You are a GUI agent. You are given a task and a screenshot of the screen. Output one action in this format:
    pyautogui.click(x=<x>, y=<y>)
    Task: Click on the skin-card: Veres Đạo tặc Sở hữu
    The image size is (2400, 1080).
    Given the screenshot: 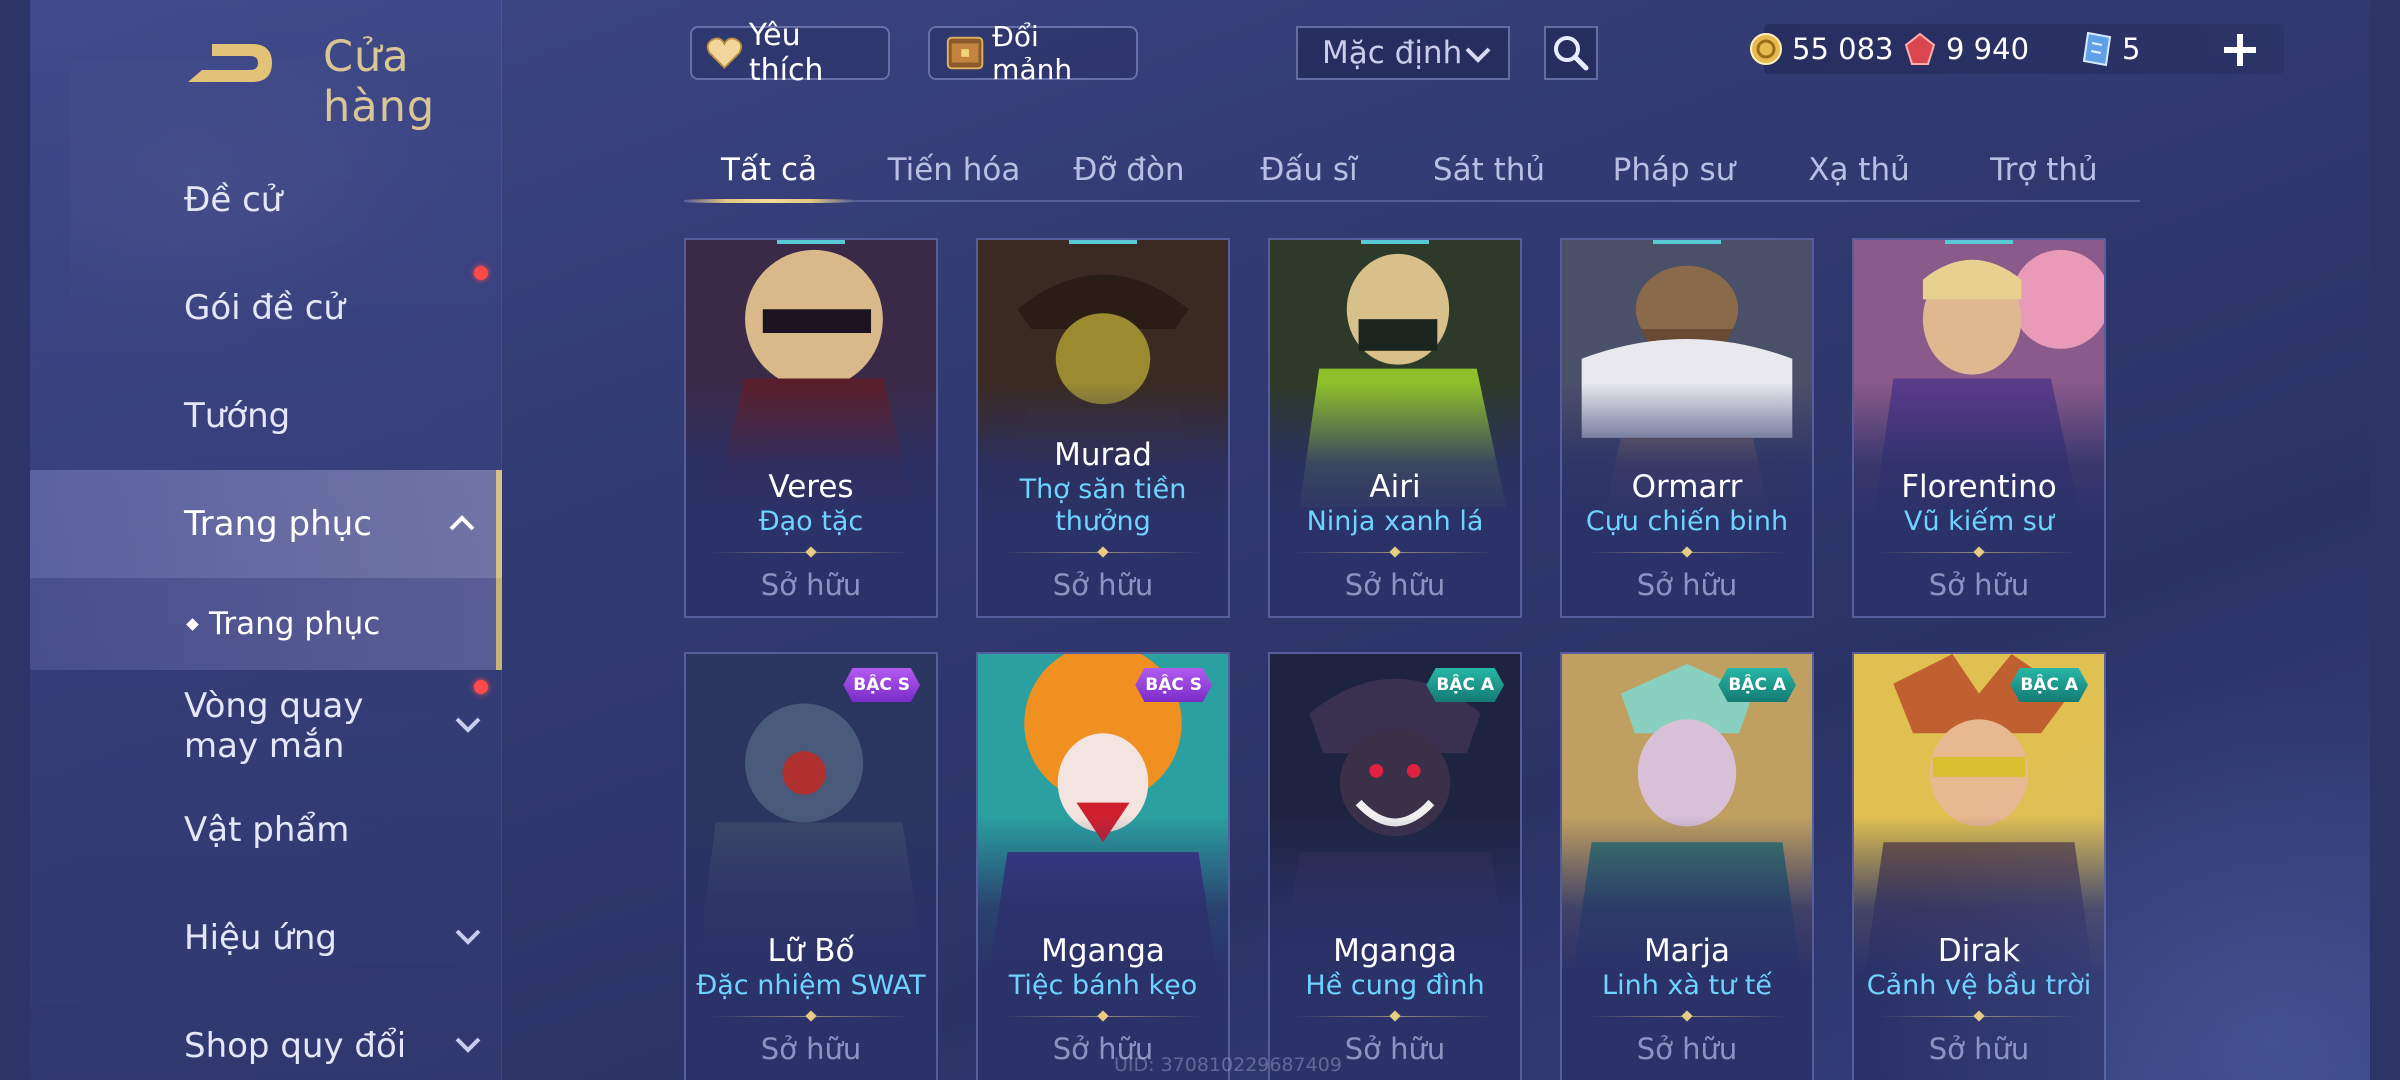 What is the action you would take?
    pyautogui.click(x=811, y=428)
    